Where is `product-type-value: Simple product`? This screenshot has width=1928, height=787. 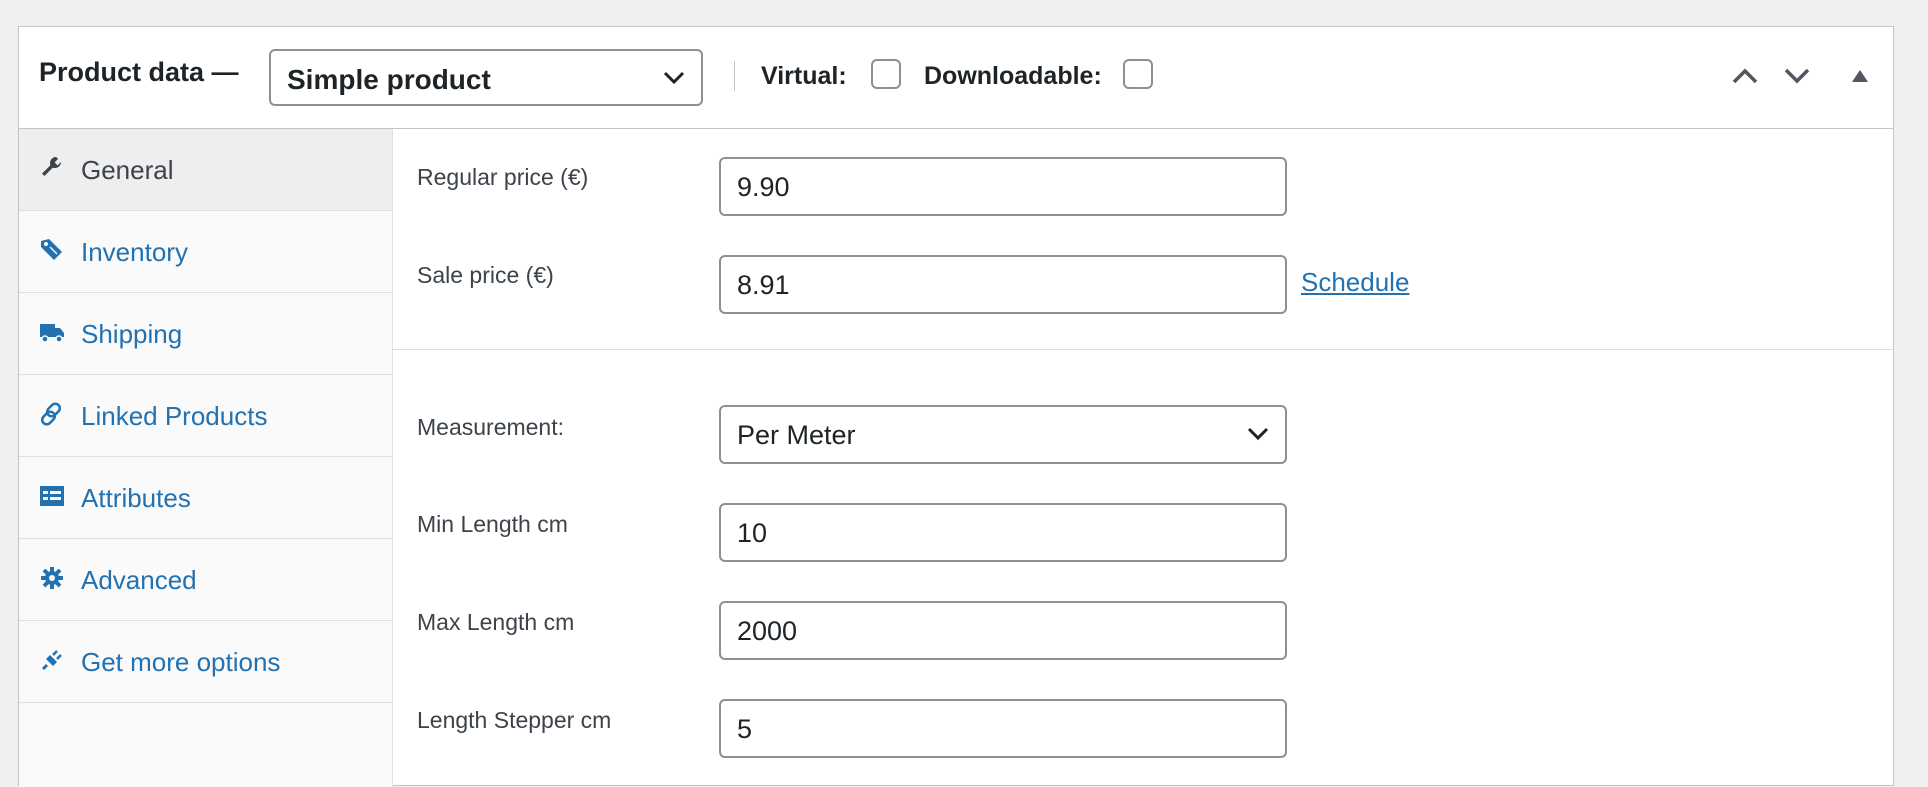 product-type-value: Simple product is located at coordinates (389, 79).